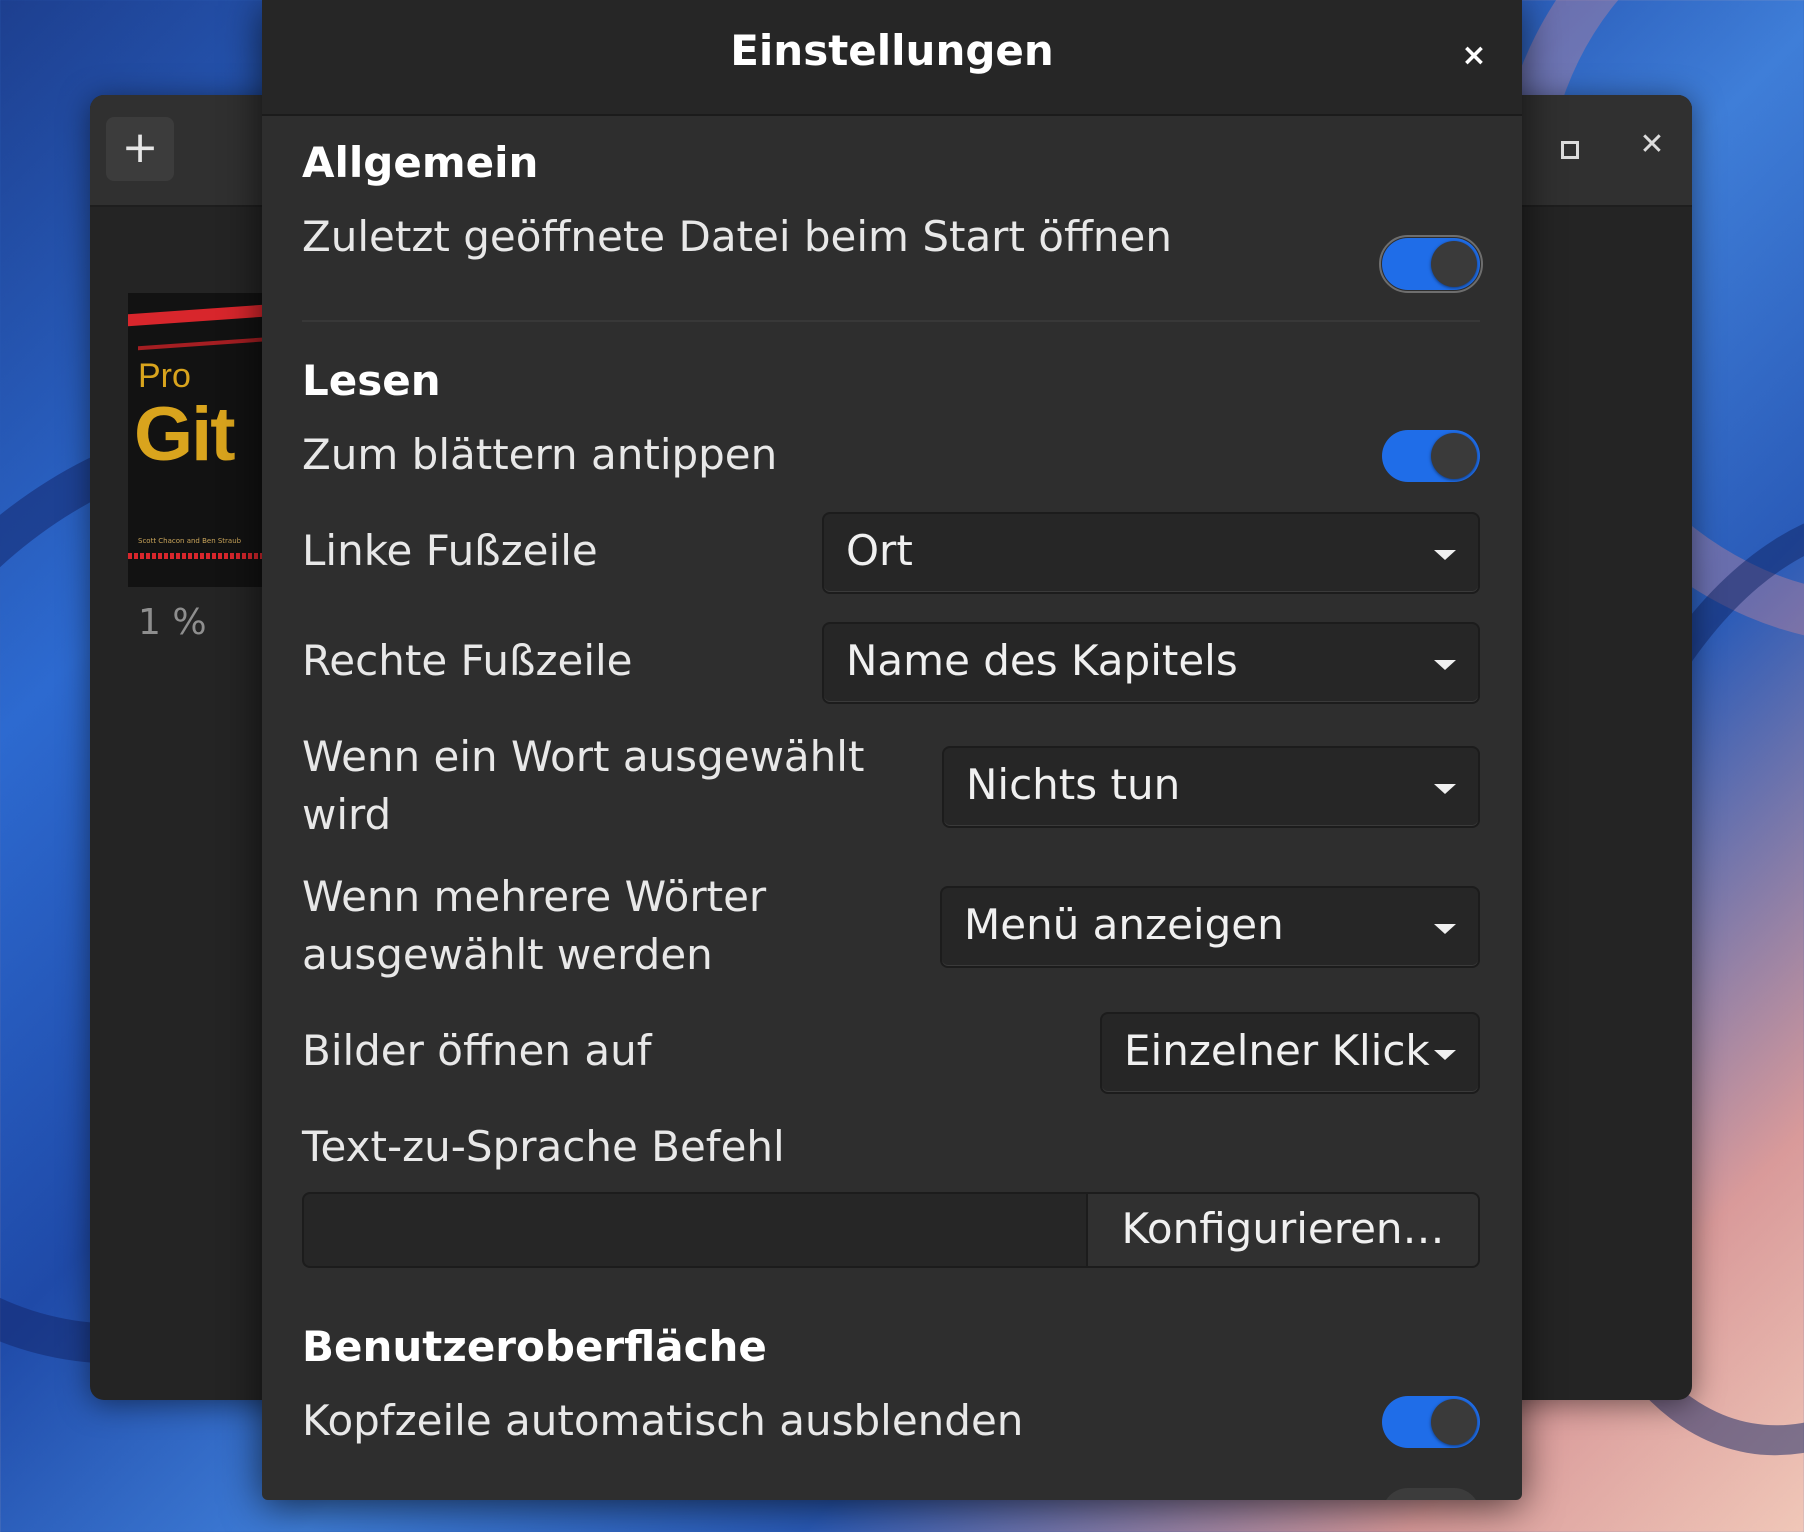 The image size is (1804, 1532). Describe the element at coordinates (185, 434) in the screenshot. I see `cover-title-text: Git` at that location.